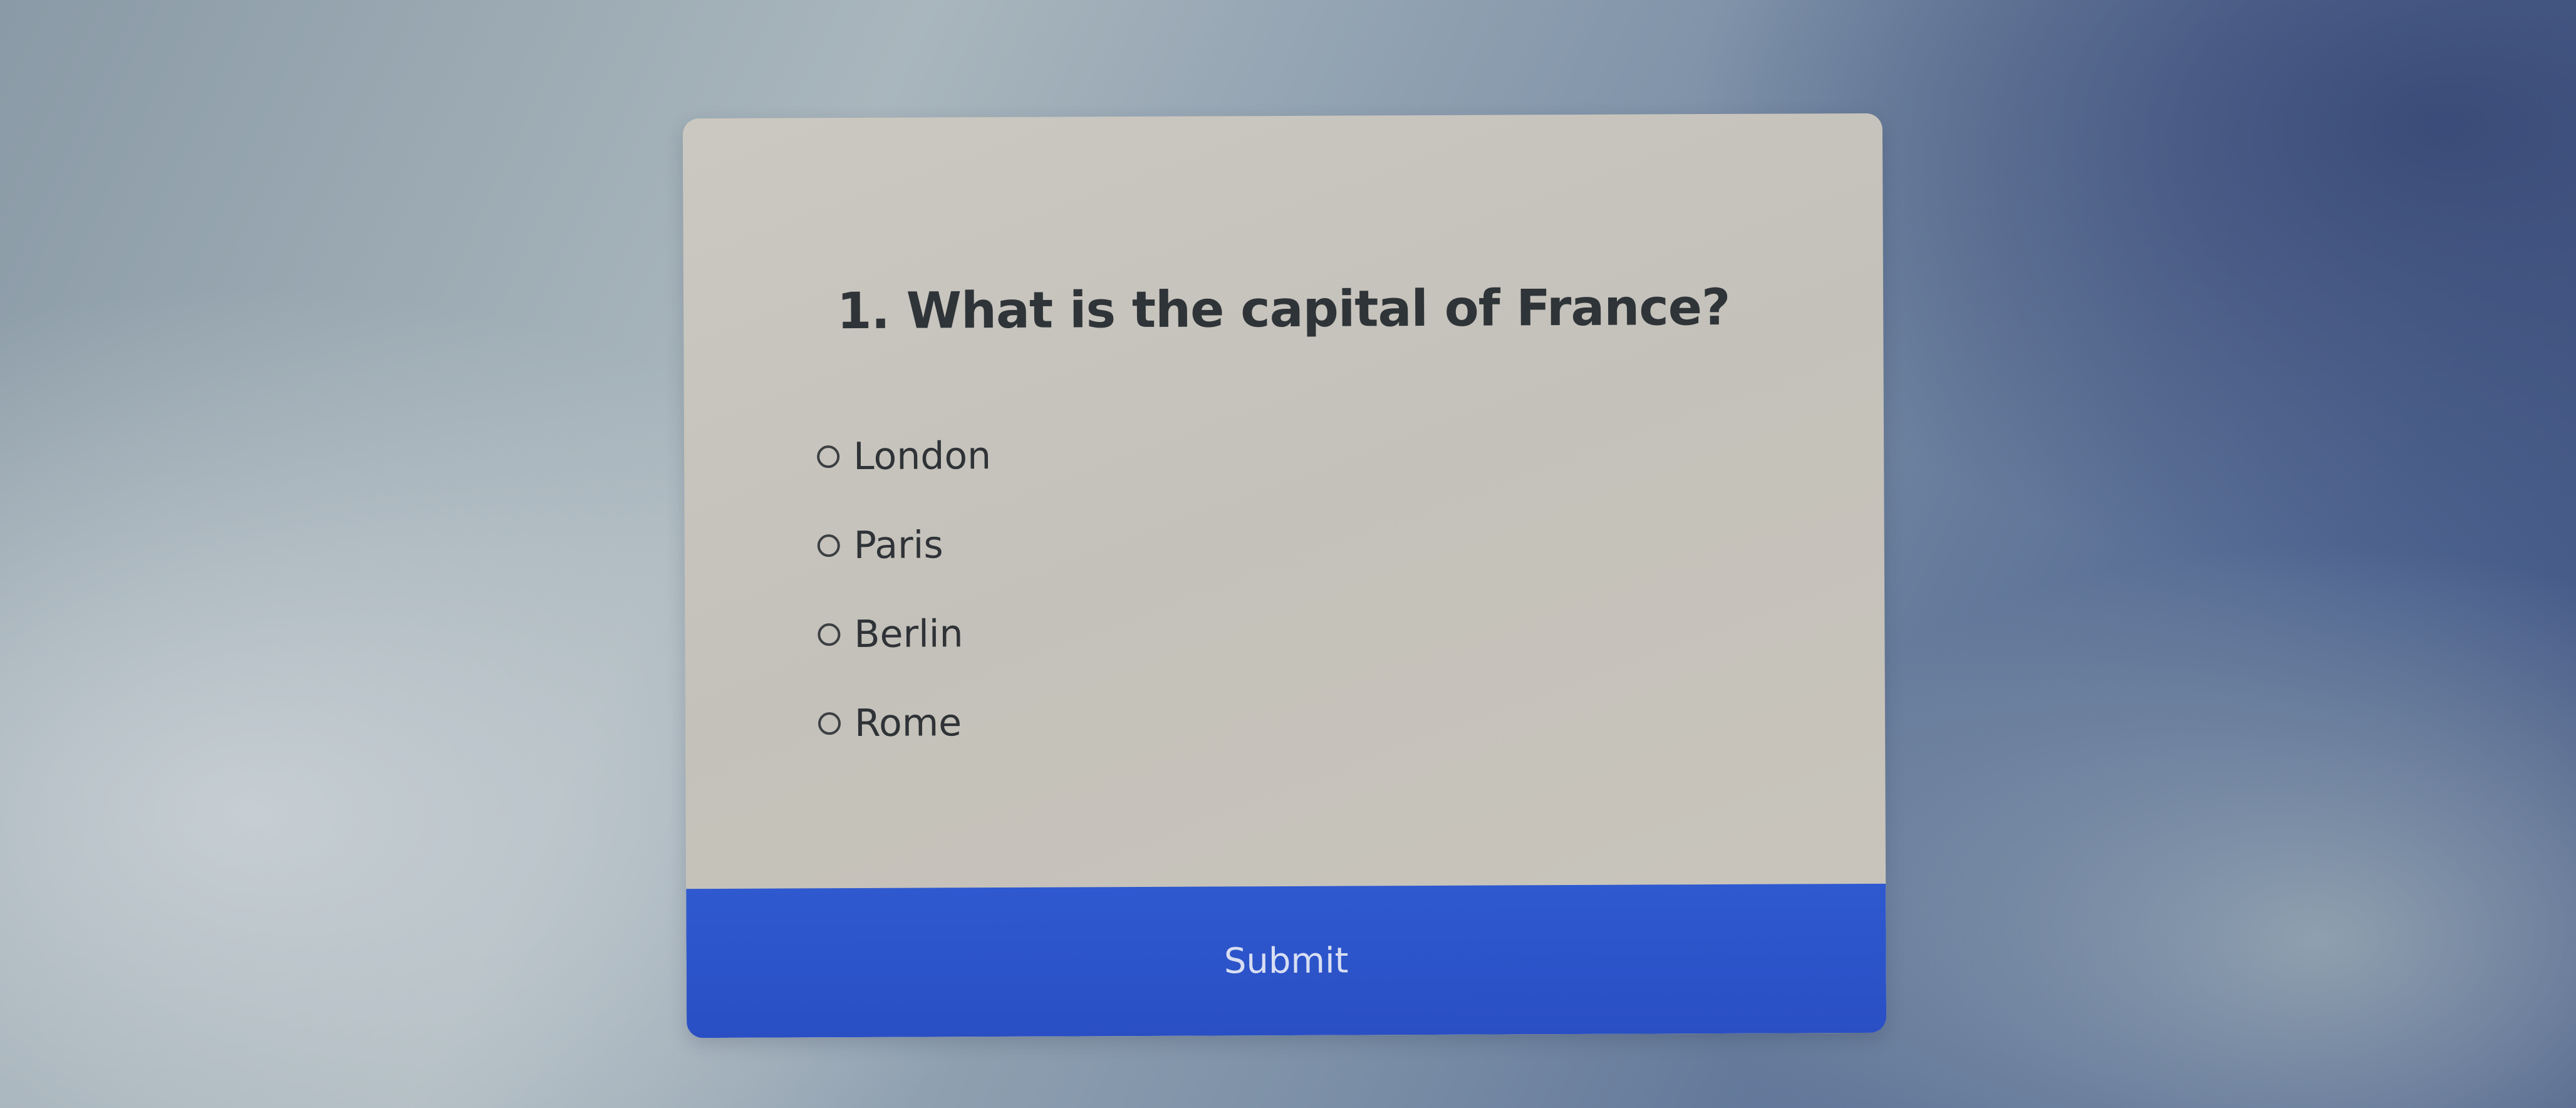 This screenshot has height=1108, width=2576. I want to click on radio-button-london, so click(828, 457).